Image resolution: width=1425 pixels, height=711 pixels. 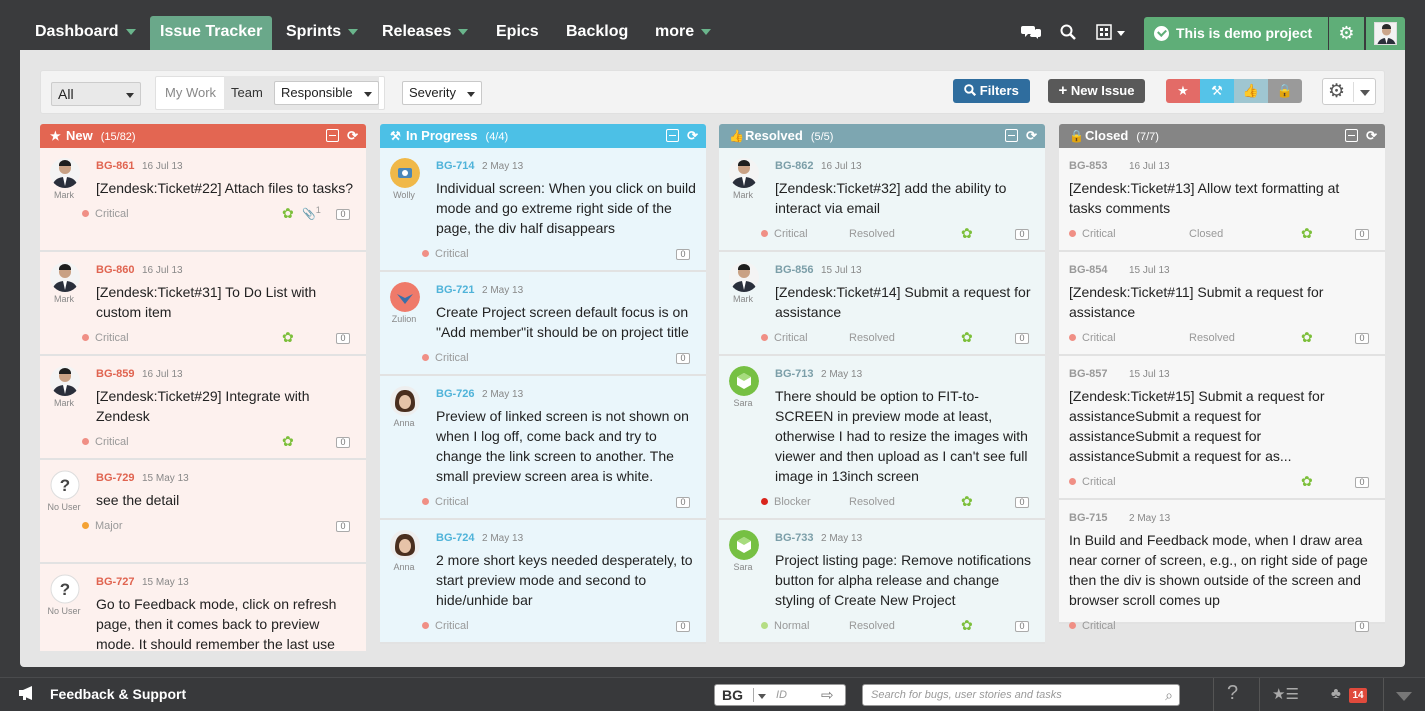 I want to click on issue-id-link: BG-861, so click(x=115, y=166).